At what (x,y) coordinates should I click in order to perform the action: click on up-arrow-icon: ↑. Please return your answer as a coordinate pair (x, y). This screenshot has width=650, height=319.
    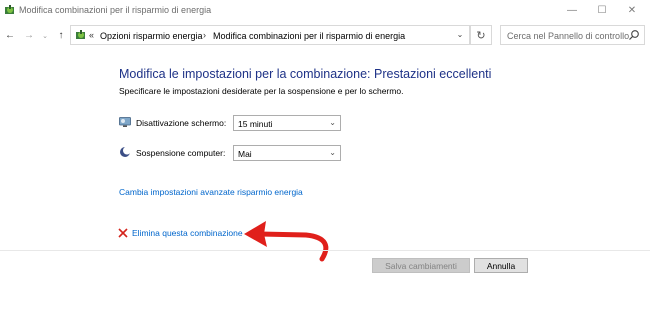
    Looking at the image, I should click on (61, 35).